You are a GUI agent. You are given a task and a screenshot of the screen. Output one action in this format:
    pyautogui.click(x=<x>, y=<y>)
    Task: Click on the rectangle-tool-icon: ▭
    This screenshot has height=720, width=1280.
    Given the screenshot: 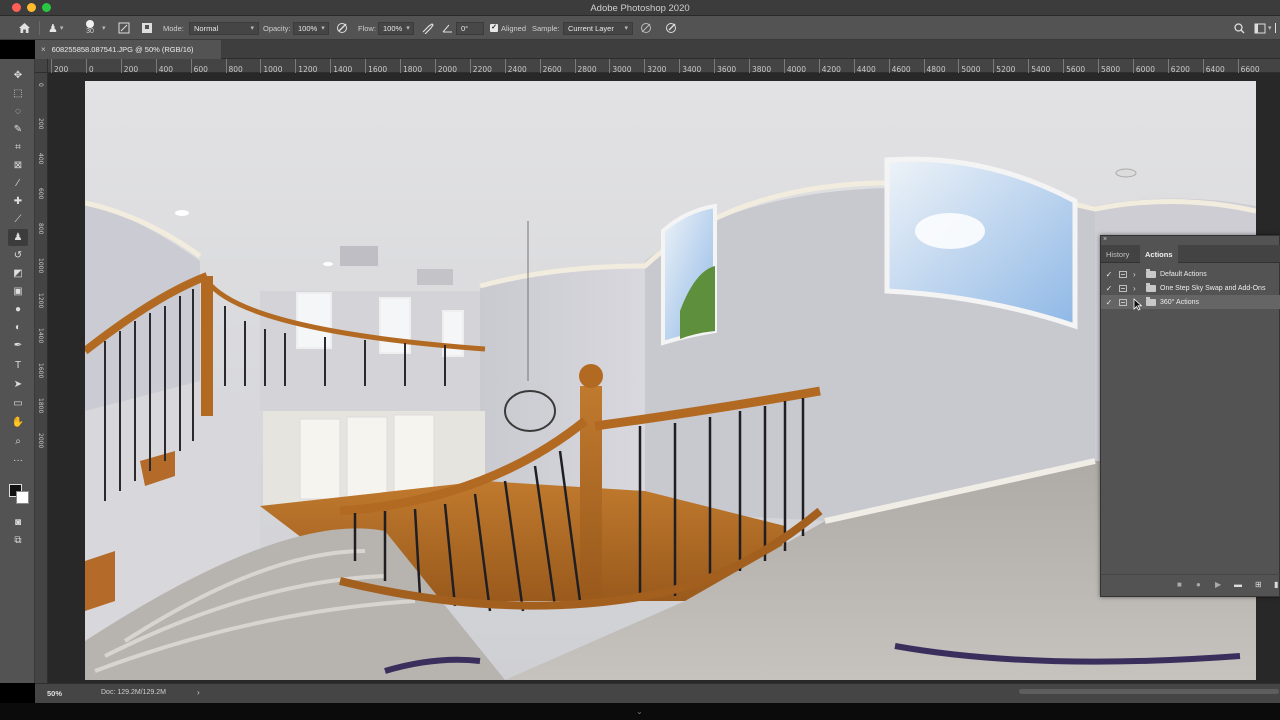 What is the action you would take?
    pyautogui.click(x=18, y=403)
    